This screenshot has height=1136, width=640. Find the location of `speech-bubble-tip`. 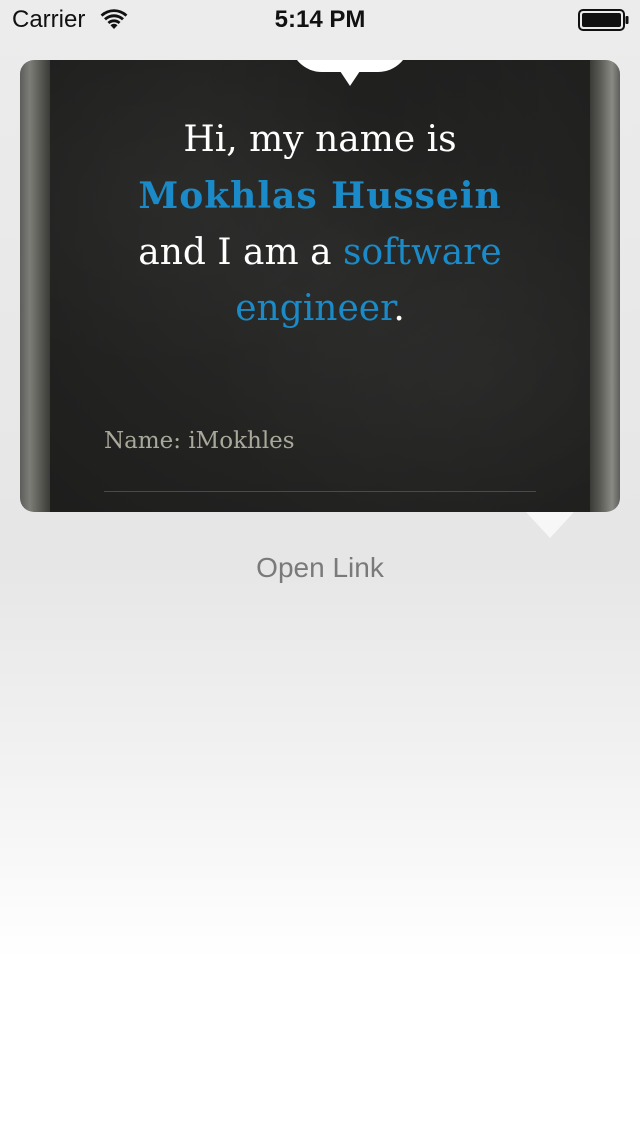

speech-bubble-tip is located at coordinates (350, 77).